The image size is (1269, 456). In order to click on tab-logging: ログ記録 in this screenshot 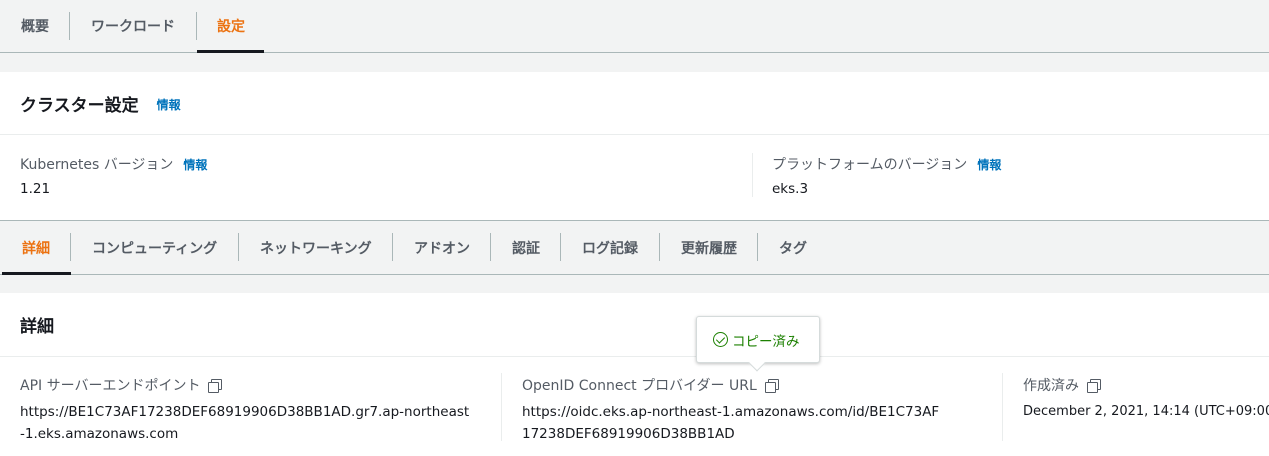, I will do `click(610, 247)`.